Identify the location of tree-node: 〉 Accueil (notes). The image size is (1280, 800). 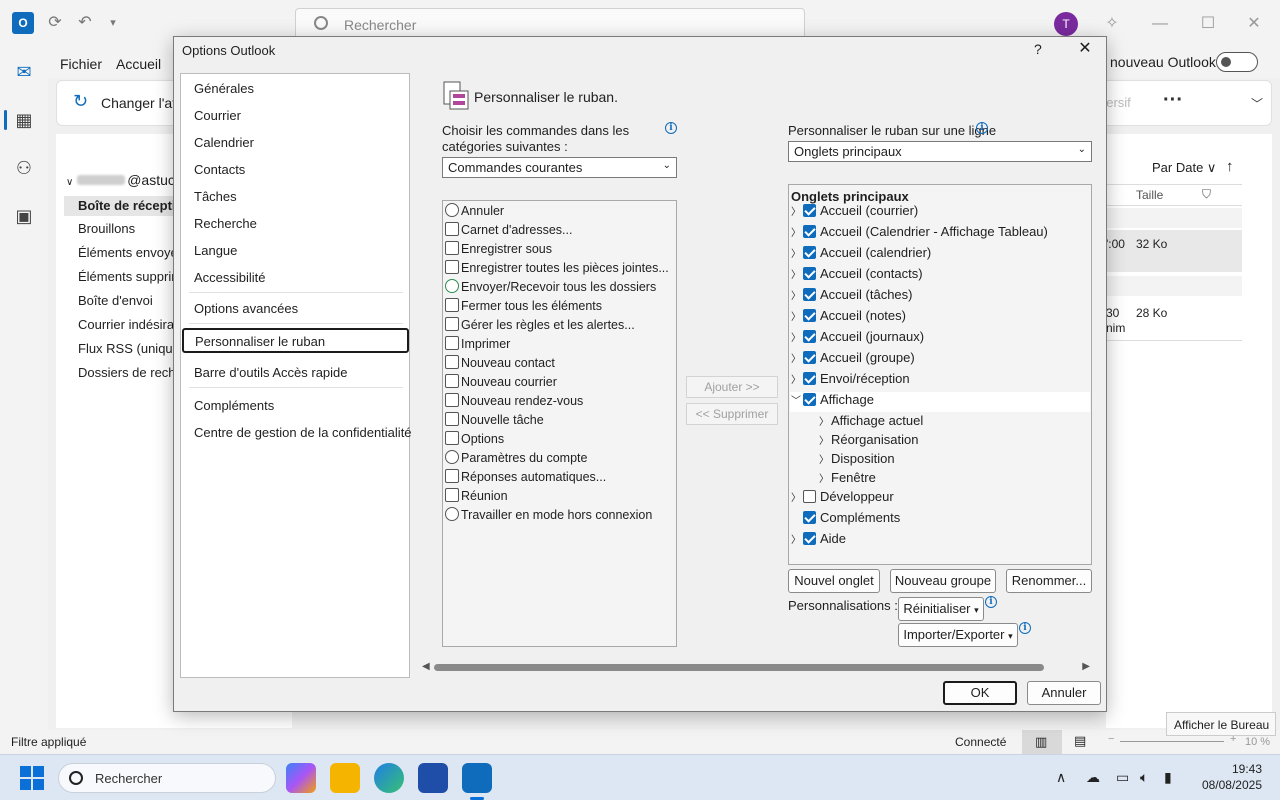
(848, 318).